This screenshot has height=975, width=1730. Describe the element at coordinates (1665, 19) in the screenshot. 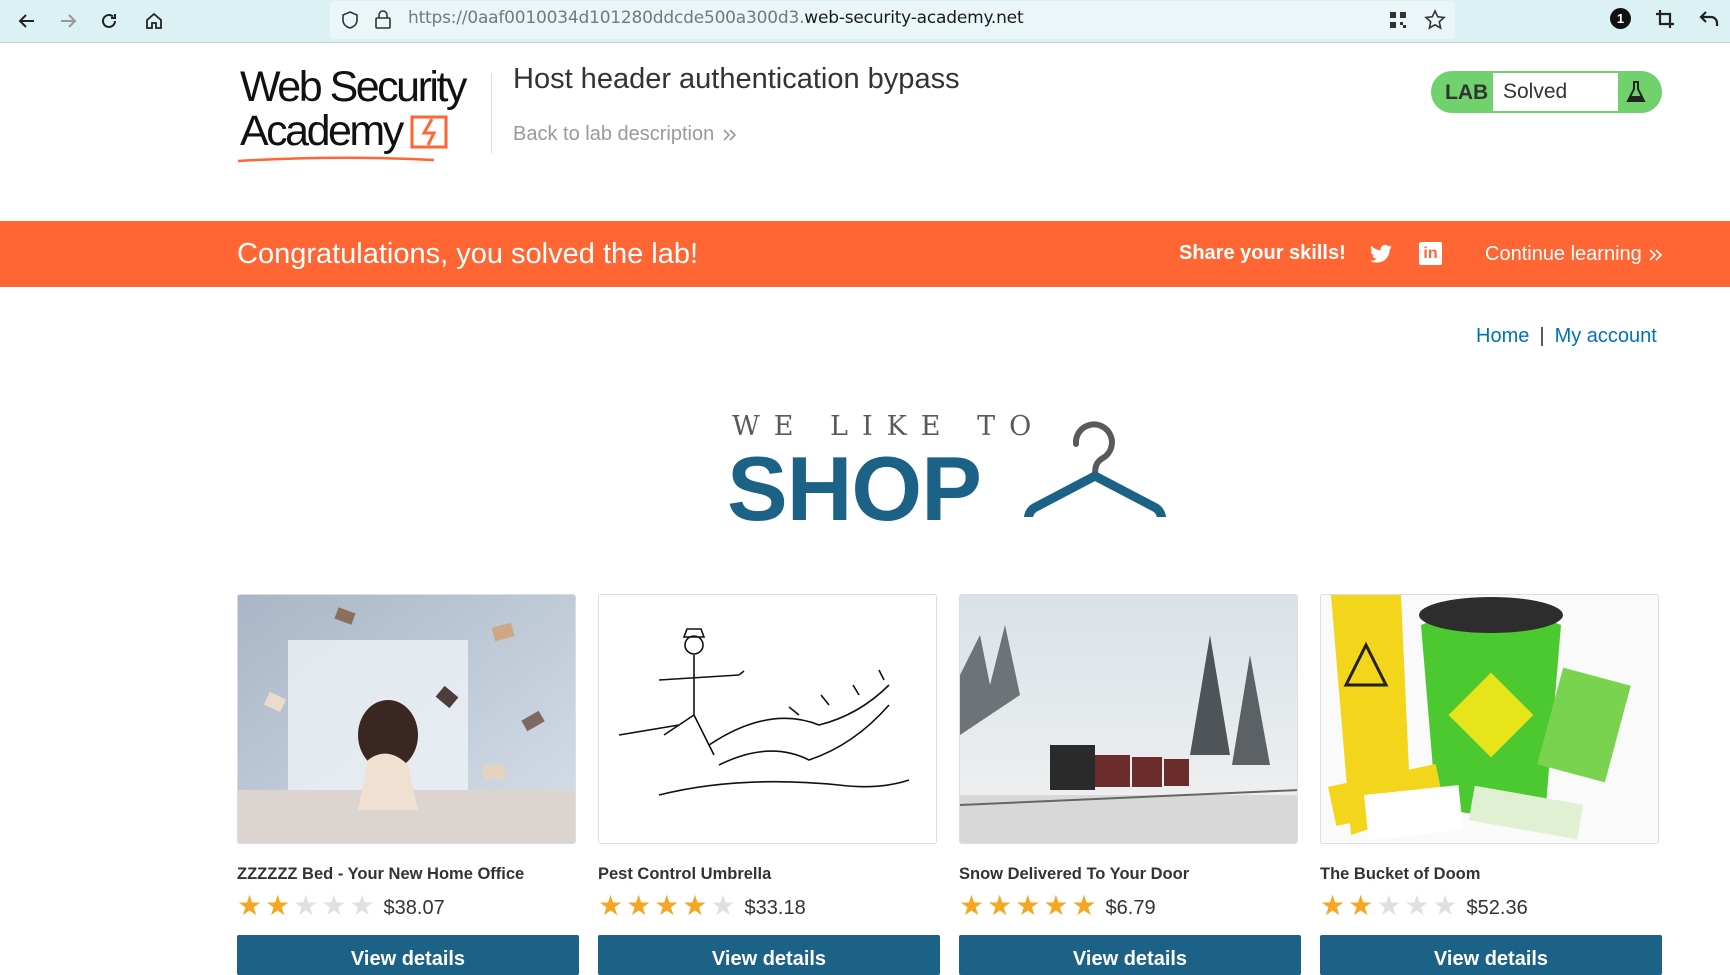

I see `crop-icon` at that location.